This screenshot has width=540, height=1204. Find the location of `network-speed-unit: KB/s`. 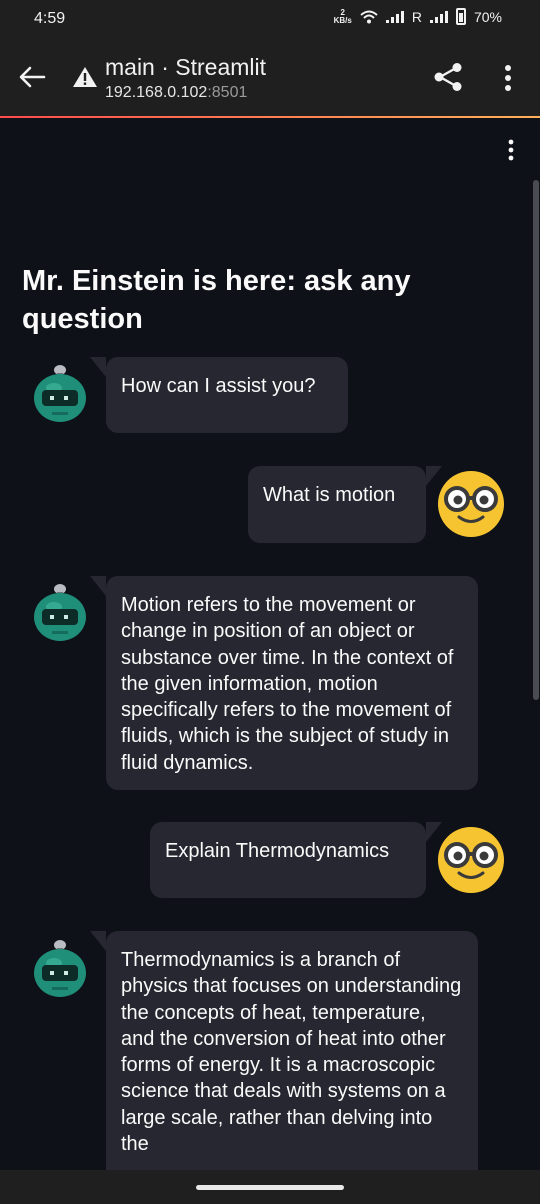

network-speed-unit: KB/s is located at coordinates (342, 20).